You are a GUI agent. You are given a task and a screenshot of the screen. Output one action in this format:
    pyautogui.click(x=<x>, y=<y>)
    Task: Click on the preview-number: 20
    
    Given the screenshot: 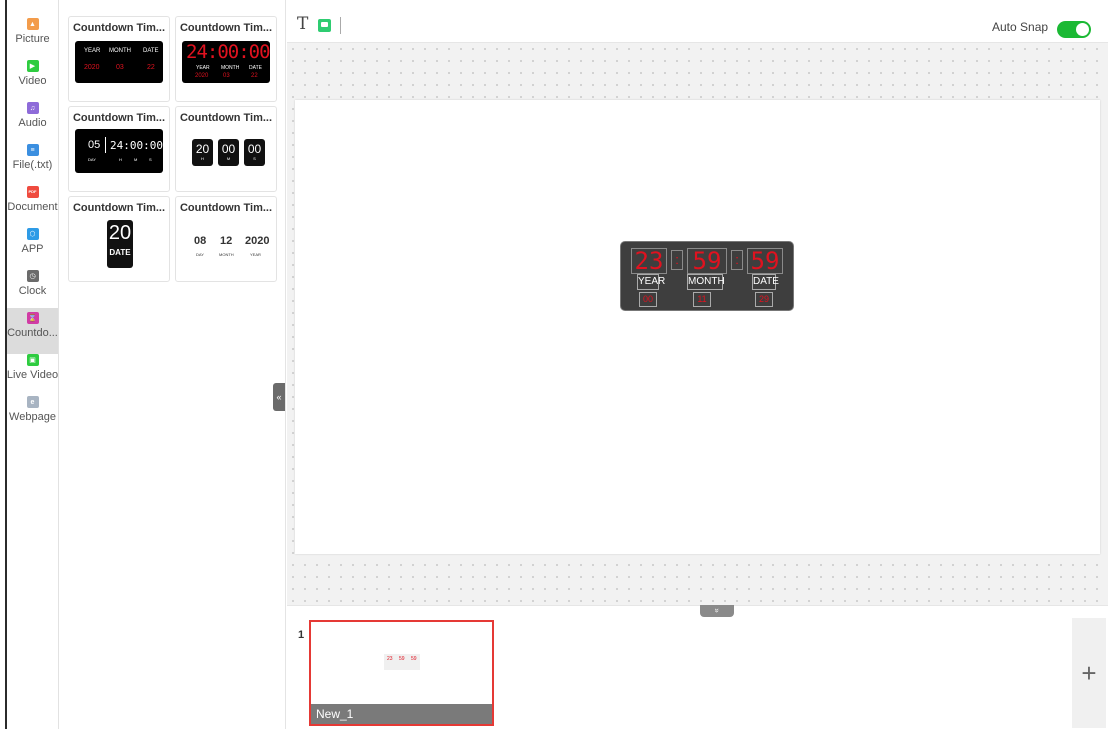 What is the action you would take?
    pyautogui.click(x=120, y=233)
    